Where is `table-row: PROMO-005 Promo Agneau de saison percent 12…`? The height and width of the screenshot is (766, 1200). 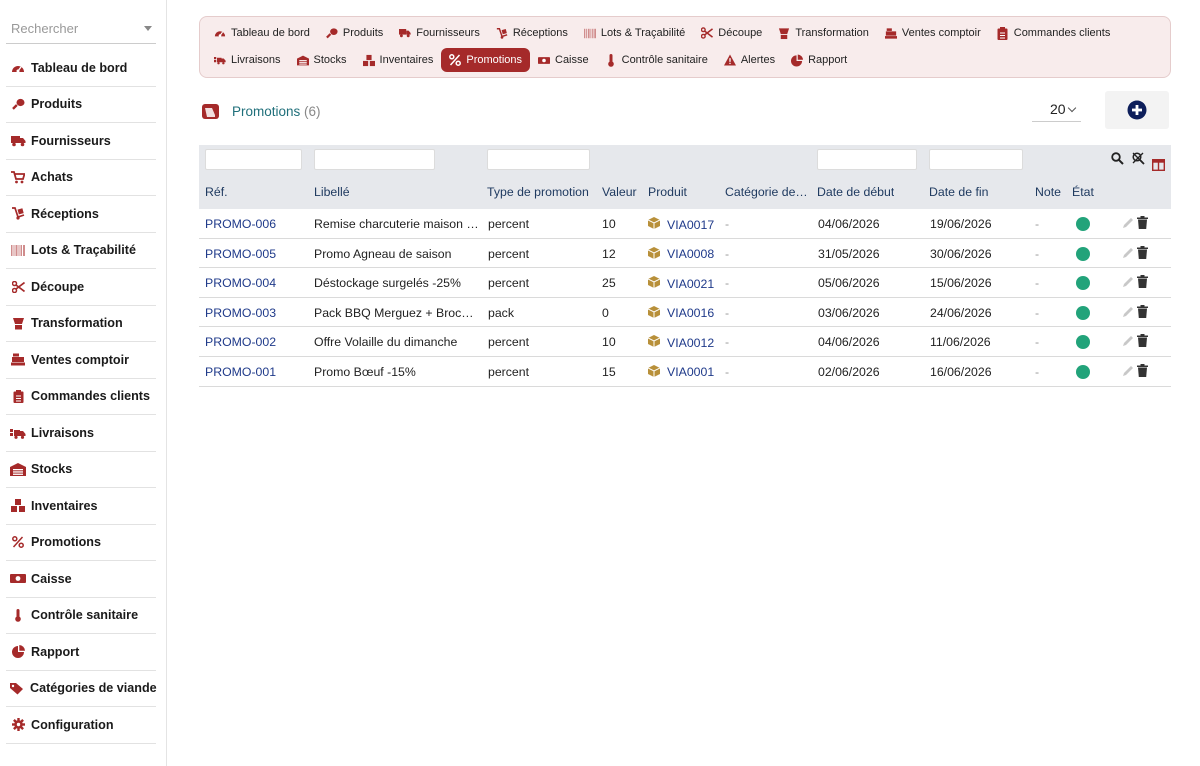
table-row: PROMO-005 Promo Agneau de saison percent 12… is located at coordinates (685, 254).